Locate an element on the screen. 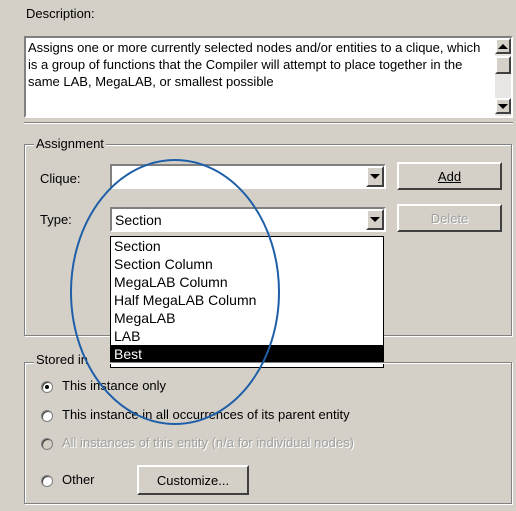  type-option: LAB is located at coordinates (247, 336).